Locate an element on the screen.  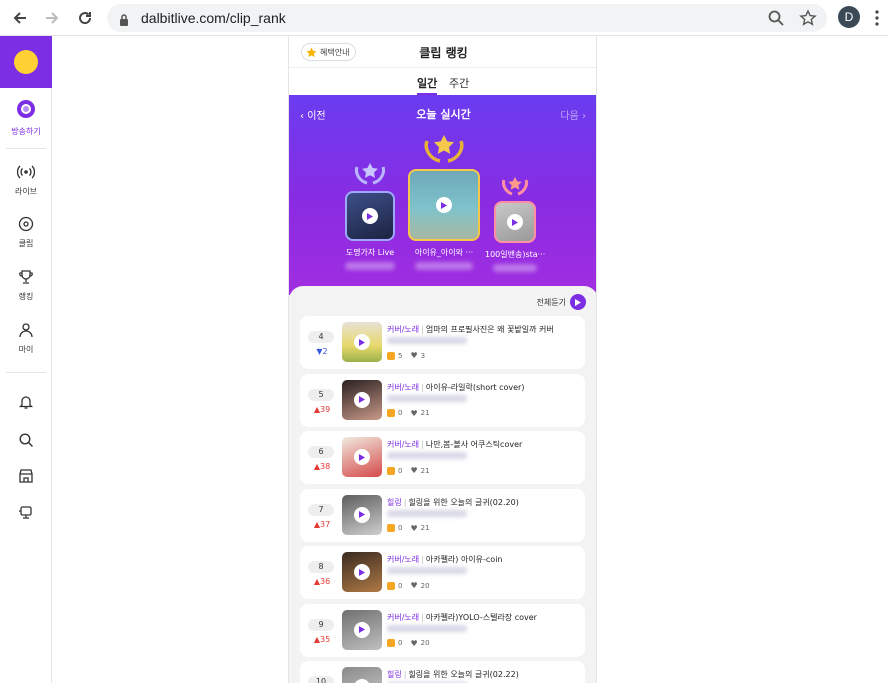
url-text: dalbitlive.com/clip_rank is located at coordinates (213, 18).